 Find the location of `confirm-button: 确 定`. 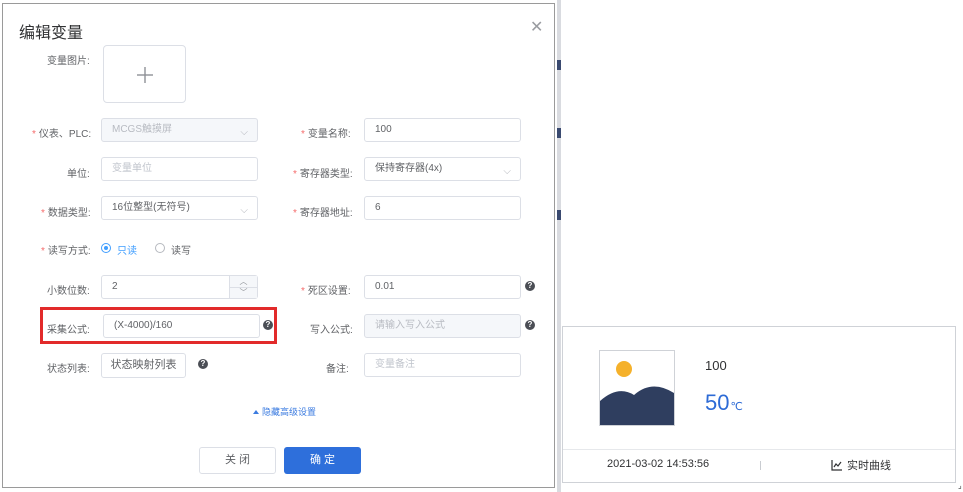

confirm-button: 确 定 is located at coordinates (322, 460).